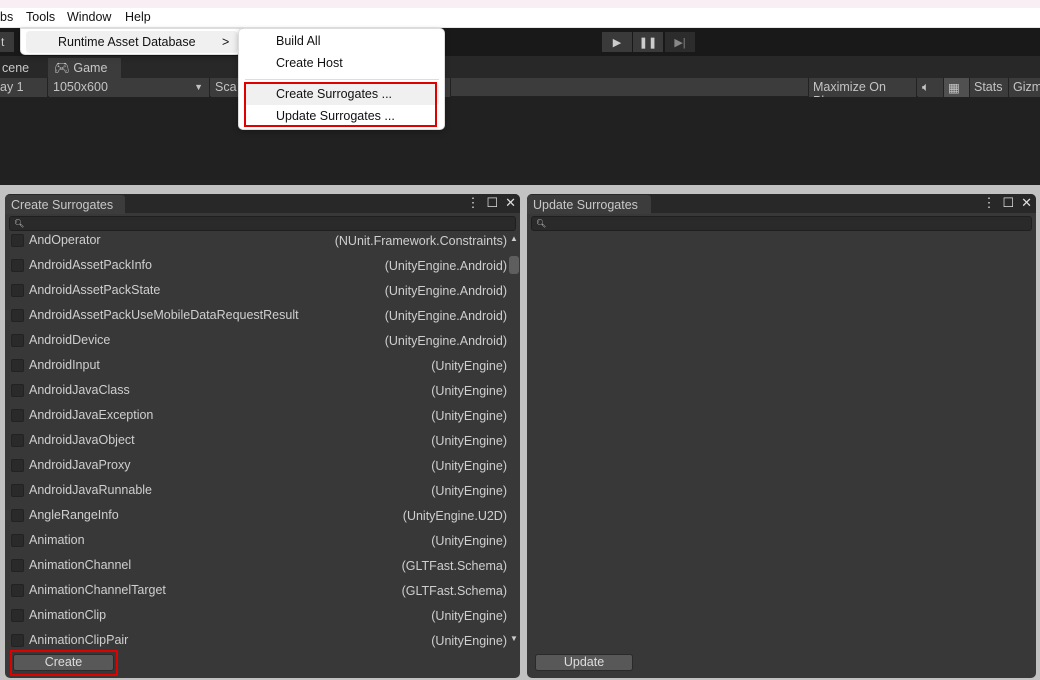  I want to click on stats-button: Stats, so click(989, 87).